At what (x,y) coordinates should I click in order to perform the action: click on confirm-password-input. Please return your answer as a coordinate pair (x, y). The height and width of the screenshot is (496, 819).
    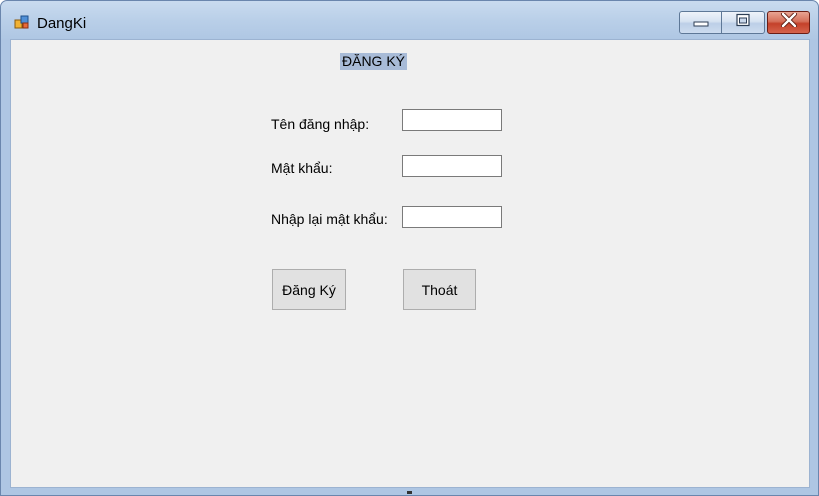
    Looking at the image, I should click on (452, 217).